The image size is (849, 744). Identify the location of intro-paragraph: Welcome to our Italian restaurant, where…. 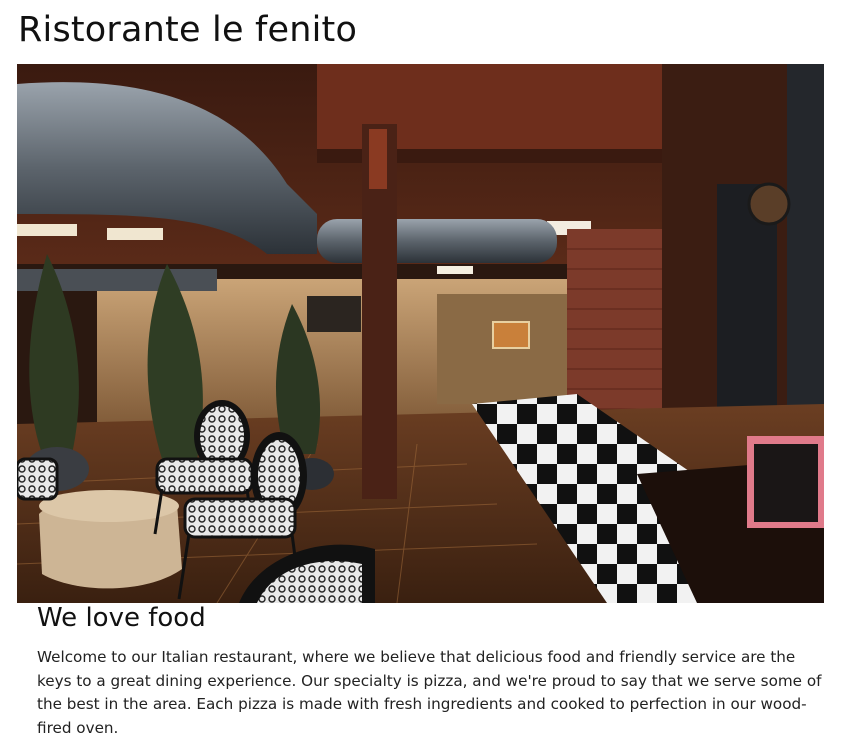
(429, 692).